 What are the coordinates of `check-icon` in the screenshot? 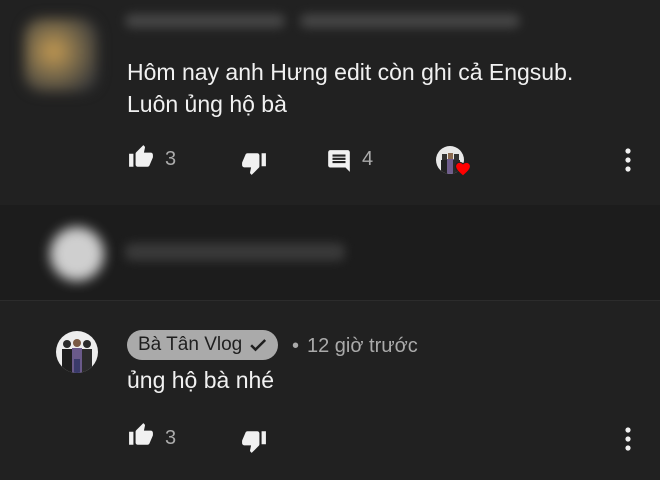 It's located at (258, 345).